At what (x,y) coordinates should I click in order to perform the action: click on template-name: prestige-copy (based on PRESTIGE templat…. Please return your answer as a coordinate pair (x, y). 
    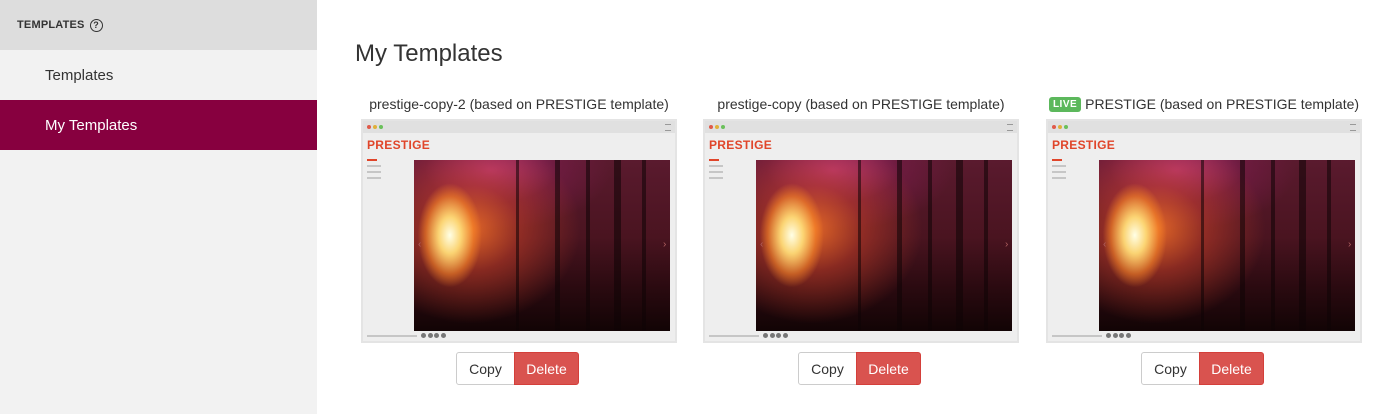
    Looking at the image, I should click on (861, 104).